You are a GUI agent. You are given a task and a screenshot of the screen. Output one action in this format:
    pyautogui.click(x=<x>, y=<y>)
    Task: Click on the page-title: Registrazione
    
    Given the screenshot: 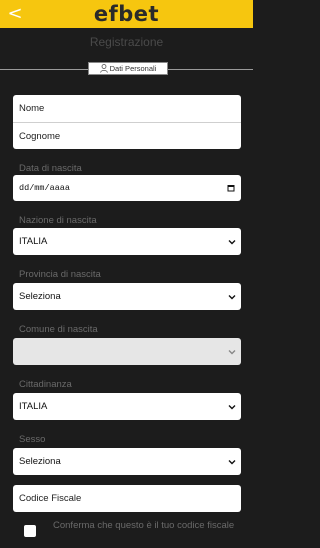 What is the action you would take?
    pyautogui.click(x=126, y=42)
    